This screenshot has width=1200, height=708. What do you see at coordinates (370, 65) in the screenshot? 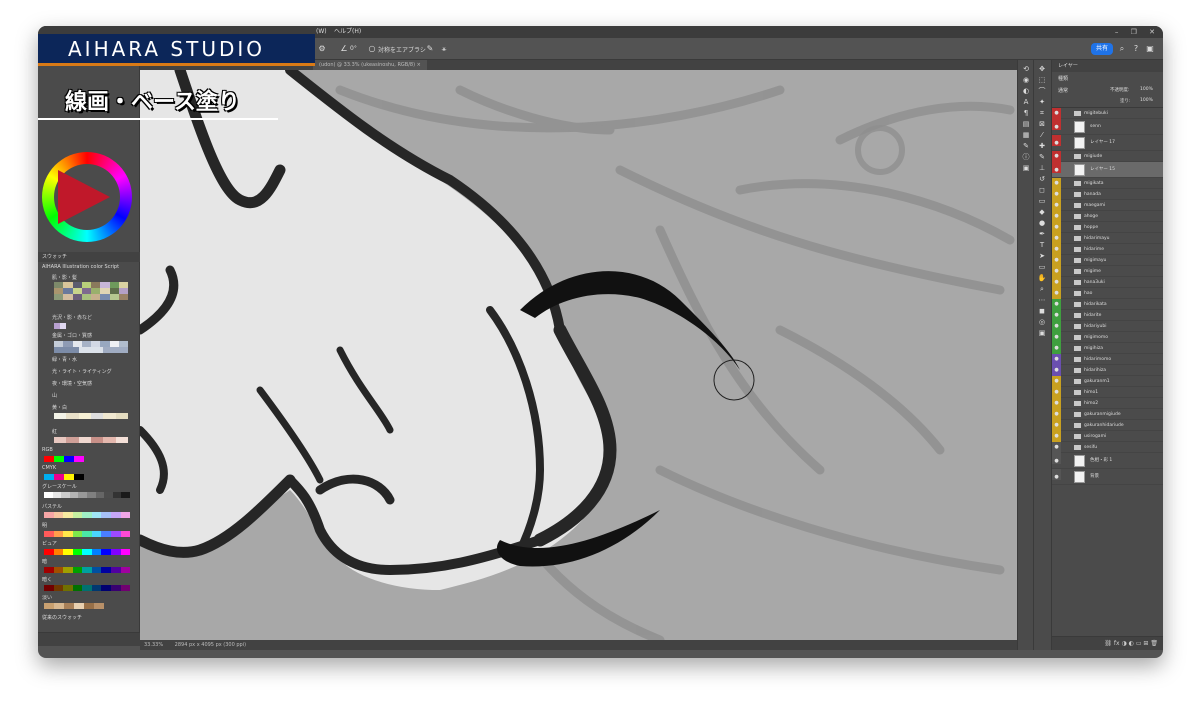
I see `document-tab: (udon) @ 33.3% (ukeasinoshu, RGB/8) ×` at bounding box center [370, 65].